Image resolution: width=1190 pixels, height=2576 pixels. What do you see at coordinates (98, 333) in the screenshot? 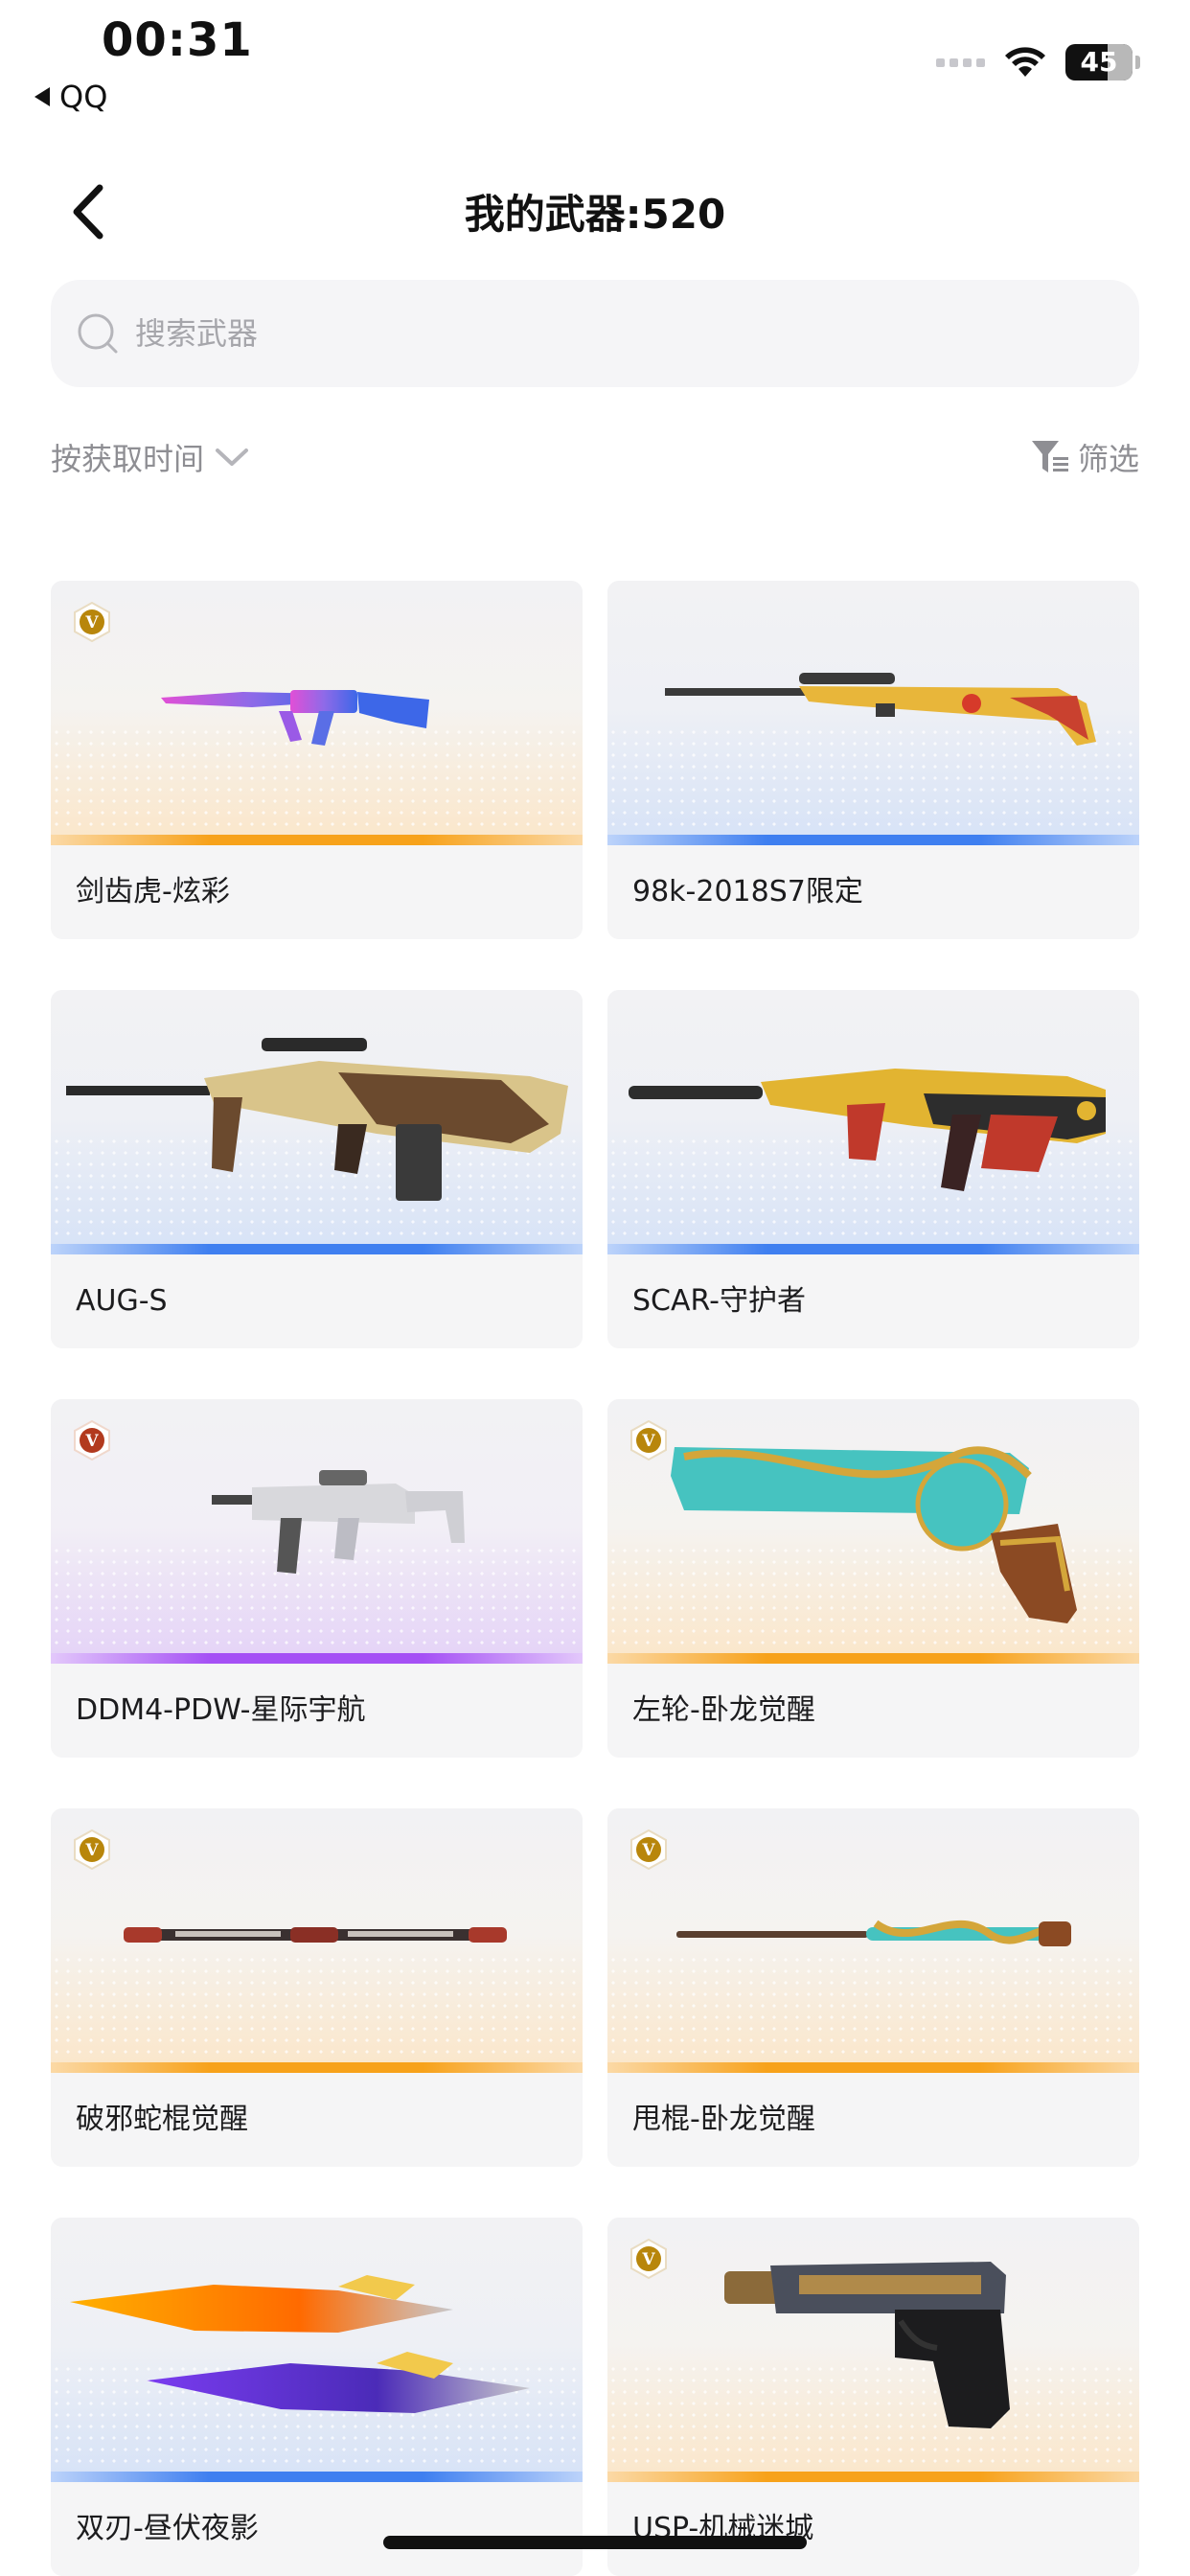
I see `search-icon` at bounding box center [98, 333].